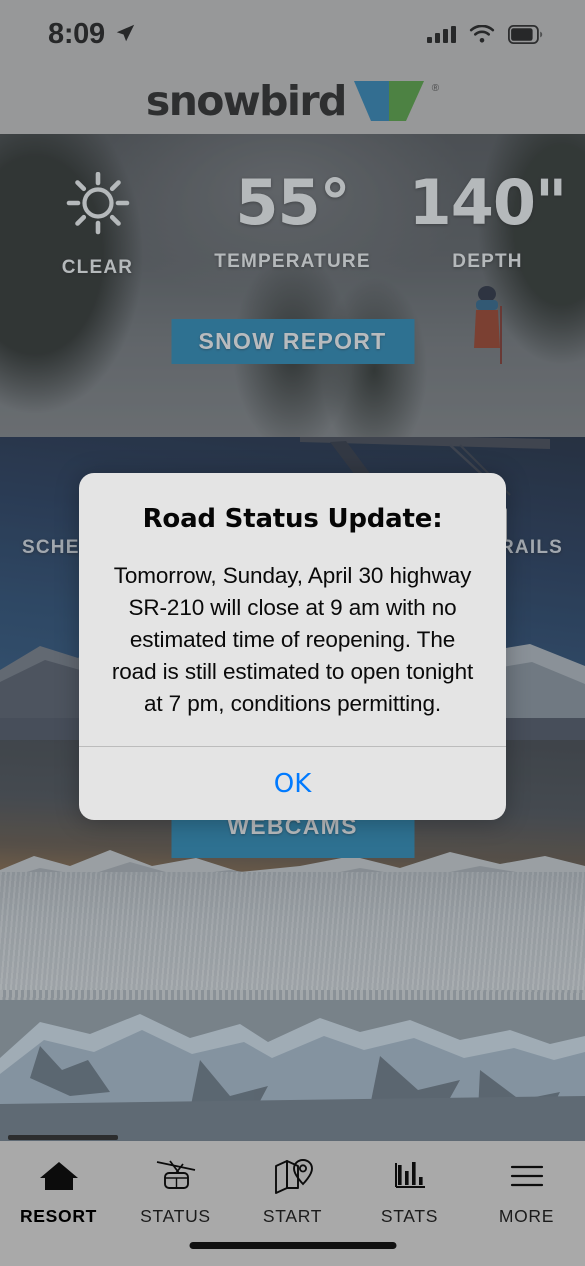 This screenshot has width=585, height=1266. Describe the element at coordinates (97, 267) in the screenshot. I see `weather-condition-label: CLEAR` at that location.